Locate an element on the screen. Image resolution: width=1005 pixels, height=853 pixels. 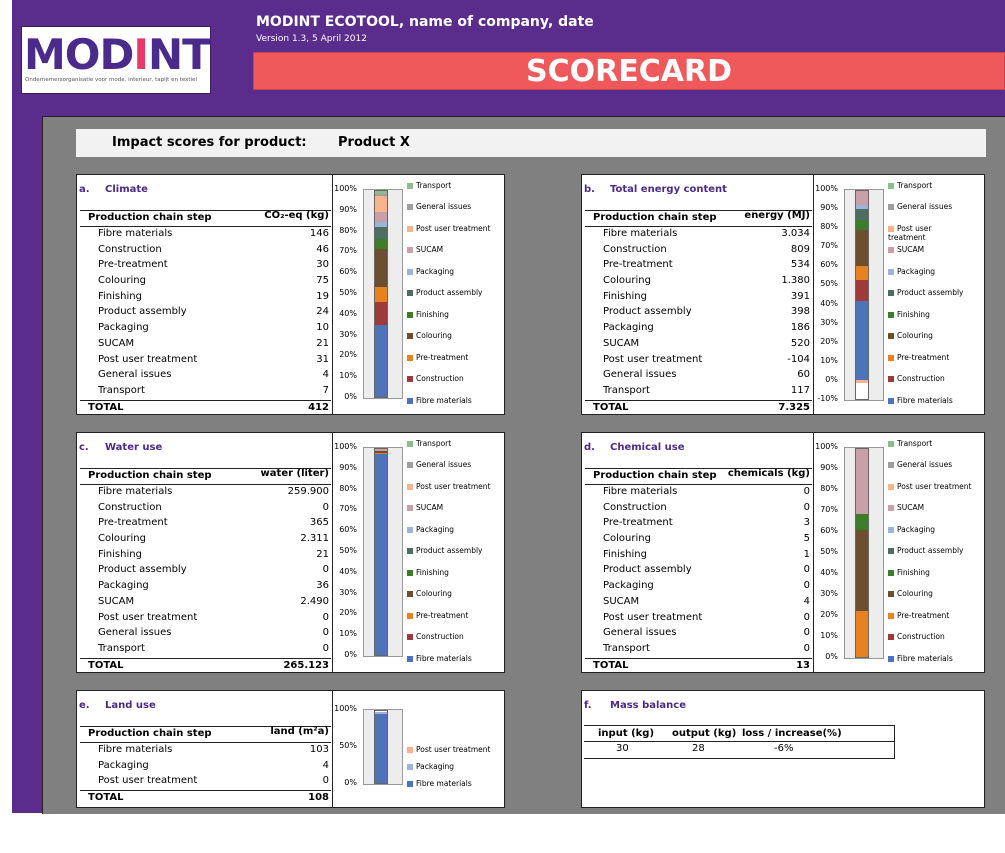
y-tick-label: 30% is located at coordinates (342, 334).